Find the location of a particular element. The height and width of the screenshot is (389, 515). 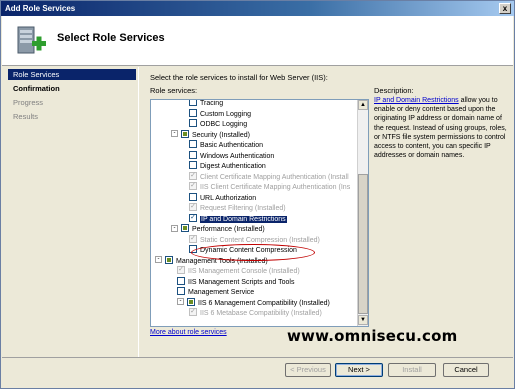

tree-item: IIS Management Scripts and Tools is located at coordinates (236, 282).